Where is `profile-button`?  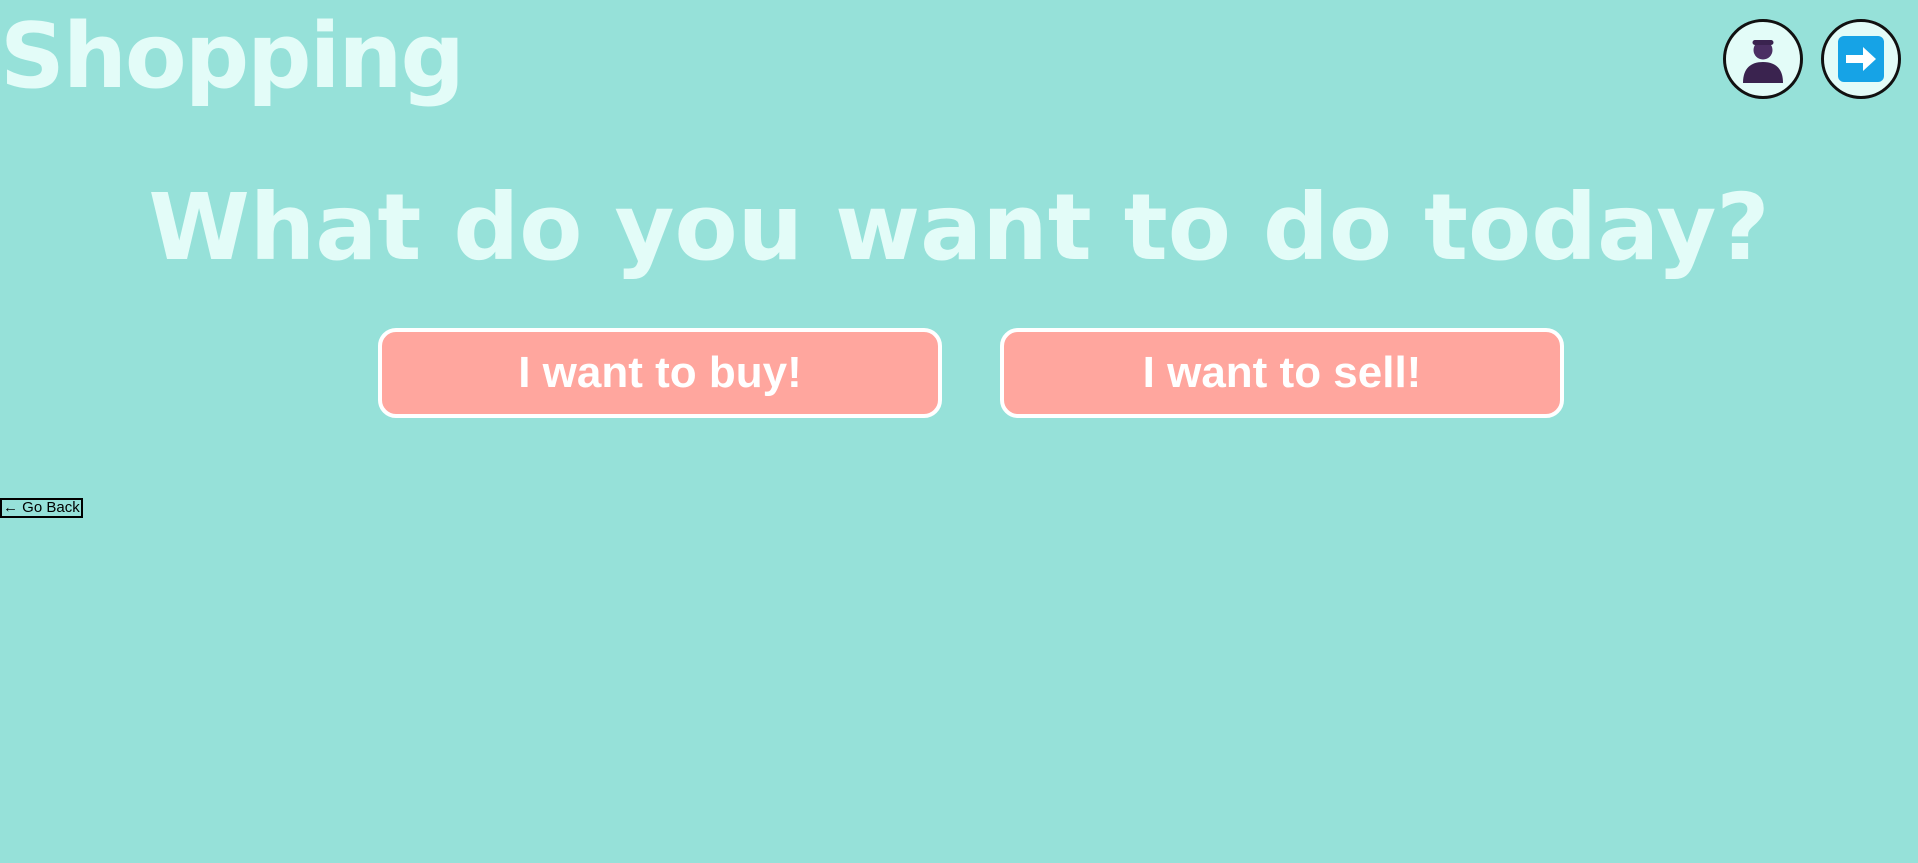
profile-button is located at coordinates (1763, 59).